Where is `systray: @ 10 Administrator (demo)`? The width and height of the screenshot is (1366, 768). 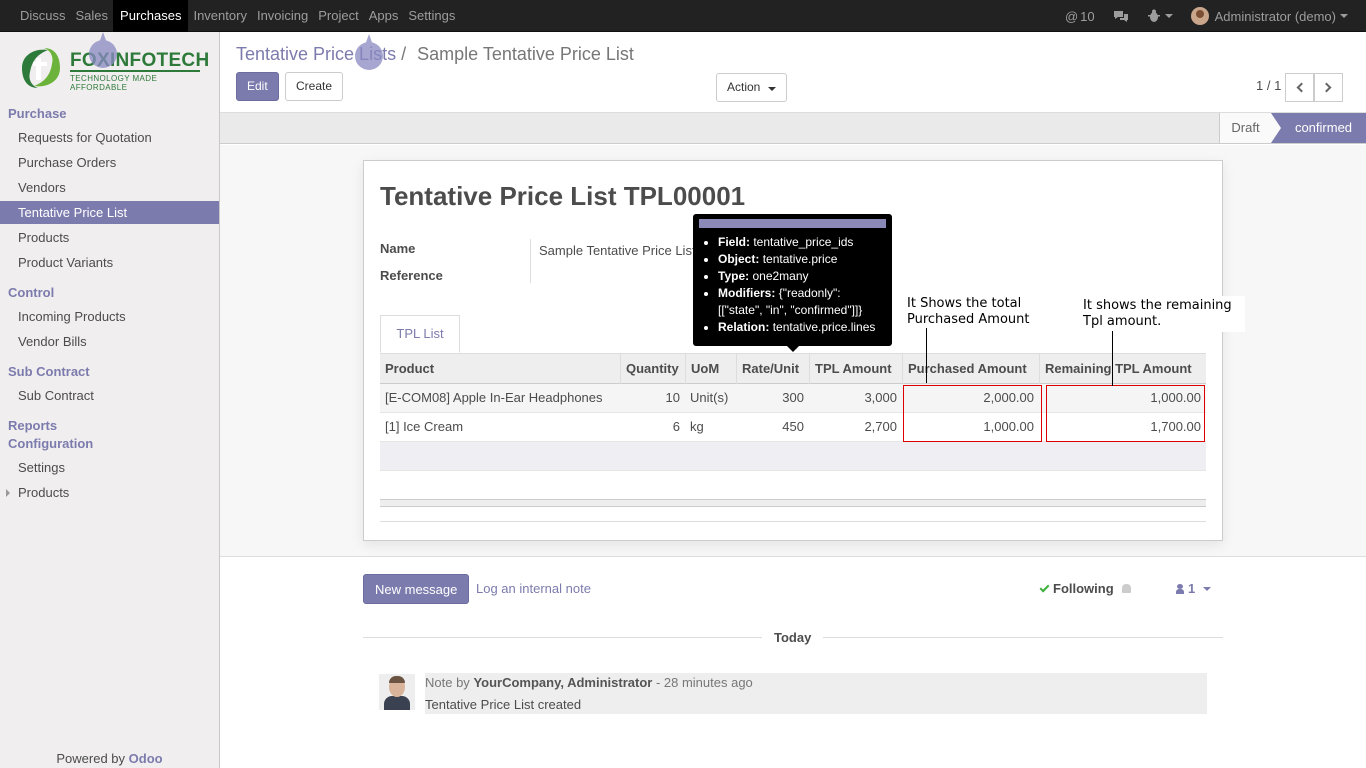 systray: @ 10 Administrator (demo) is located at coordinates (1197, 16).